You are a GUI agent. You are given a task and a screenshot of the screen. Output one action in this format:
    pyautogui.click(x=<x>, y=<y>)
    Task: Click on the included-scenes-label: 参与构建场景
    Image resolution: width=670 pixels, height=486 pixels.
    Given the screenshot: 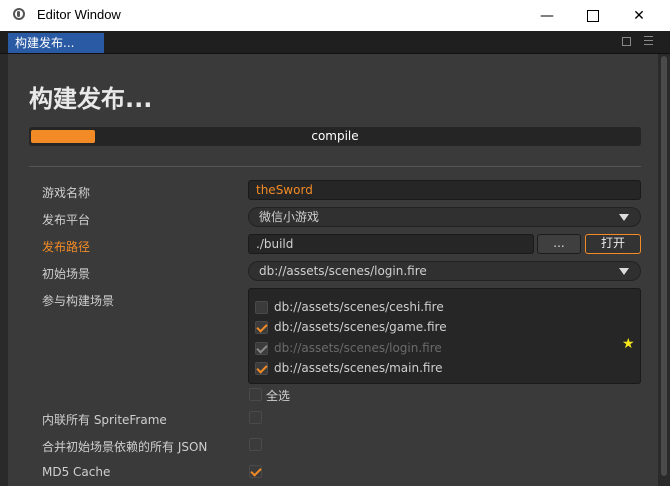 What is the action you would take?
    pyautogui.click(x=78, y=301)
    